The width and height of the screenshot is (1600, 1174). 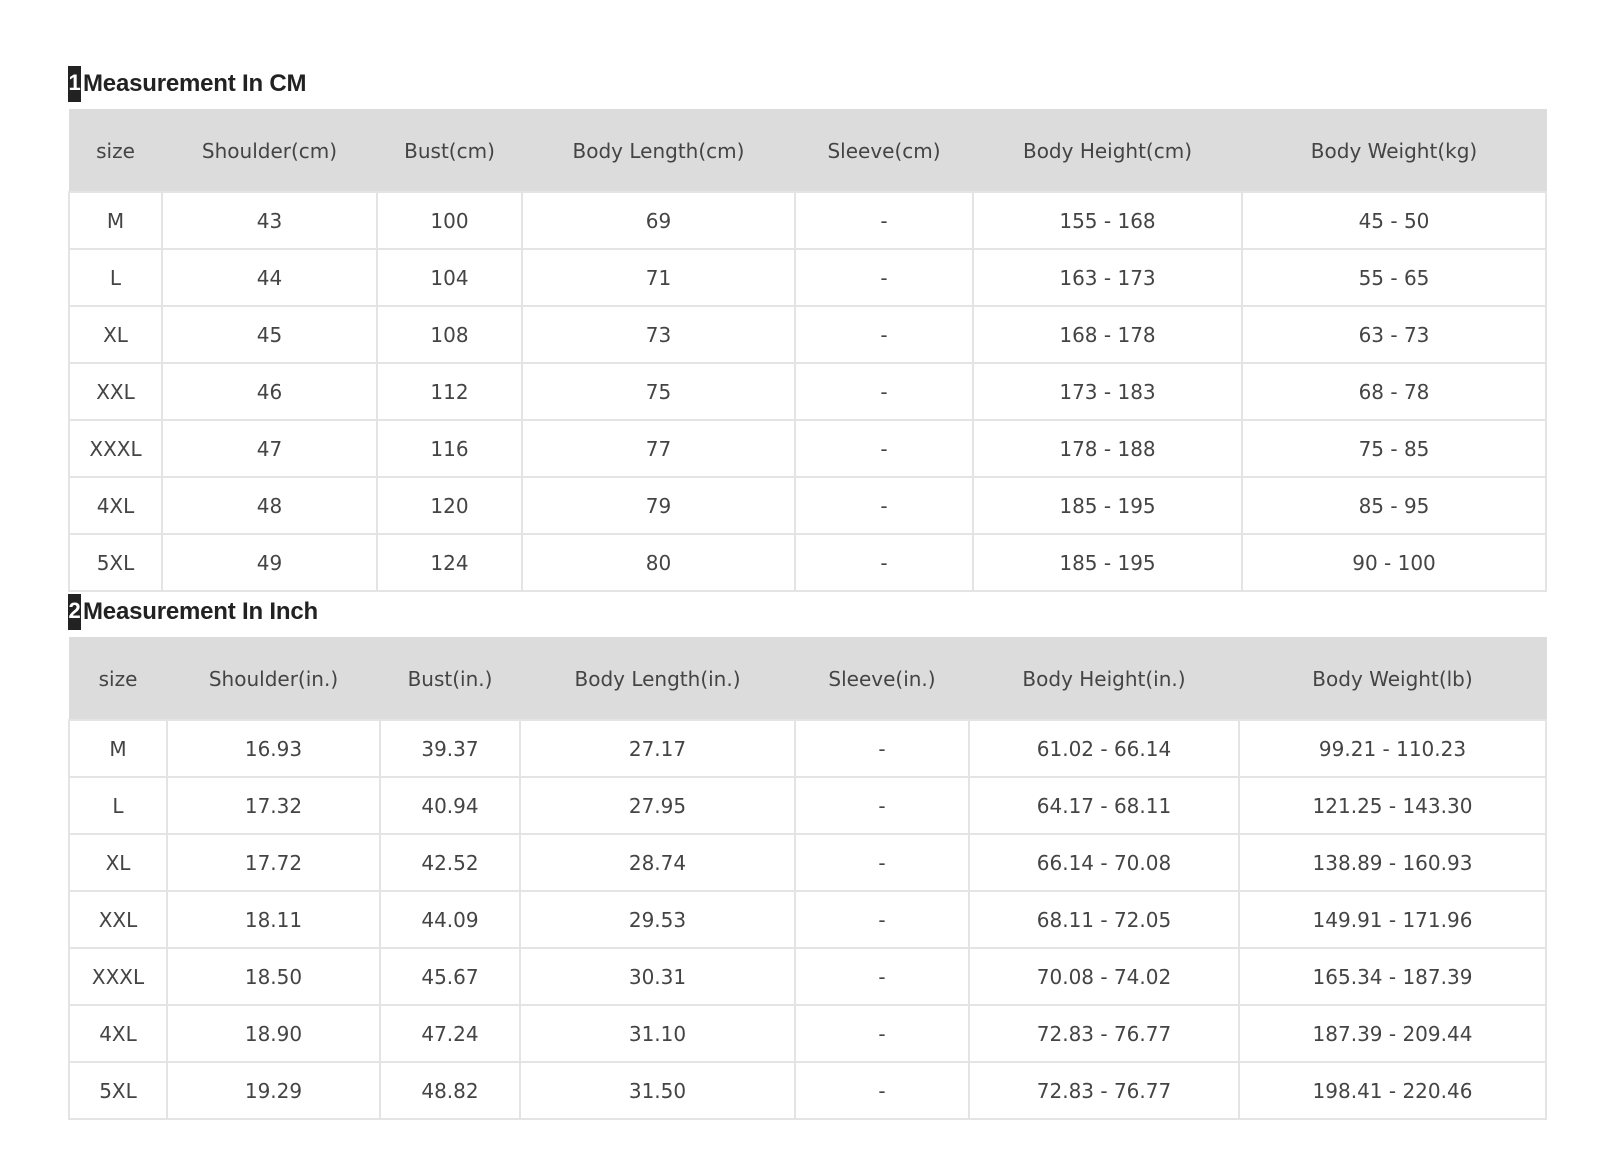 I want to click on cell-shoulder: 18.11, so click(x=273, y=919).